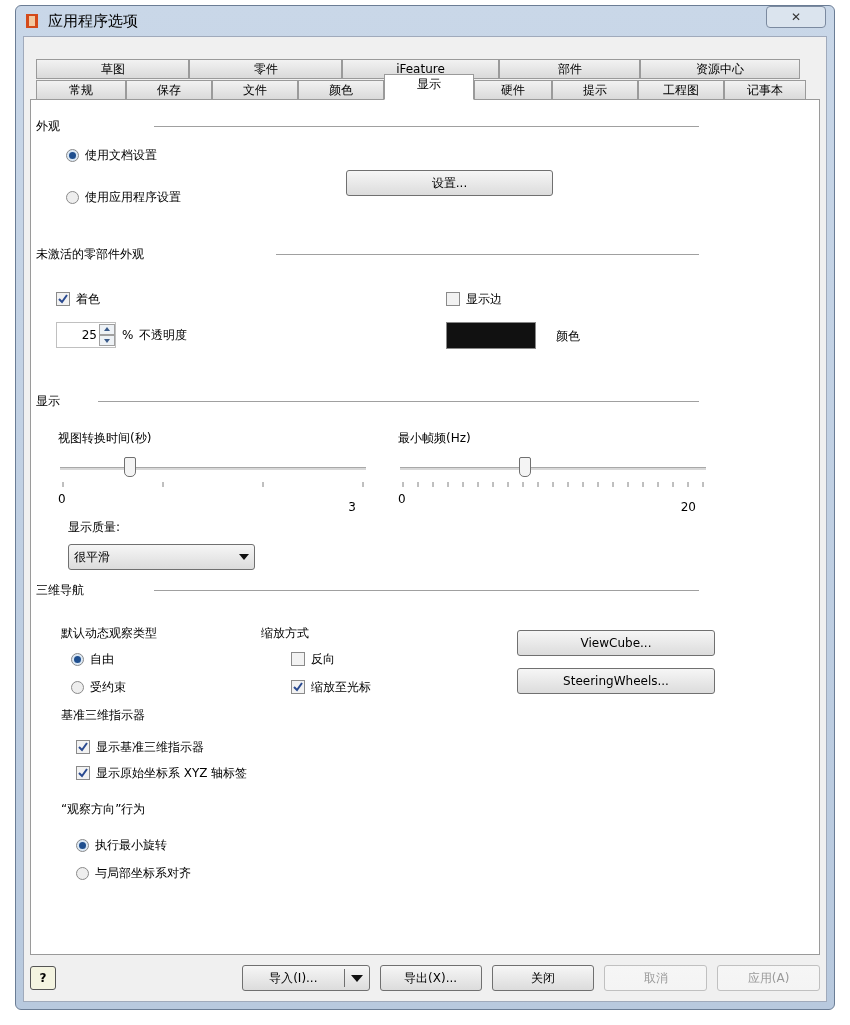 This screenshot has height=1025, width=850. What do you see at coordinates (429, 87) in the screenshot?
I see `tab: 显示` at bounding box center [429, 87].